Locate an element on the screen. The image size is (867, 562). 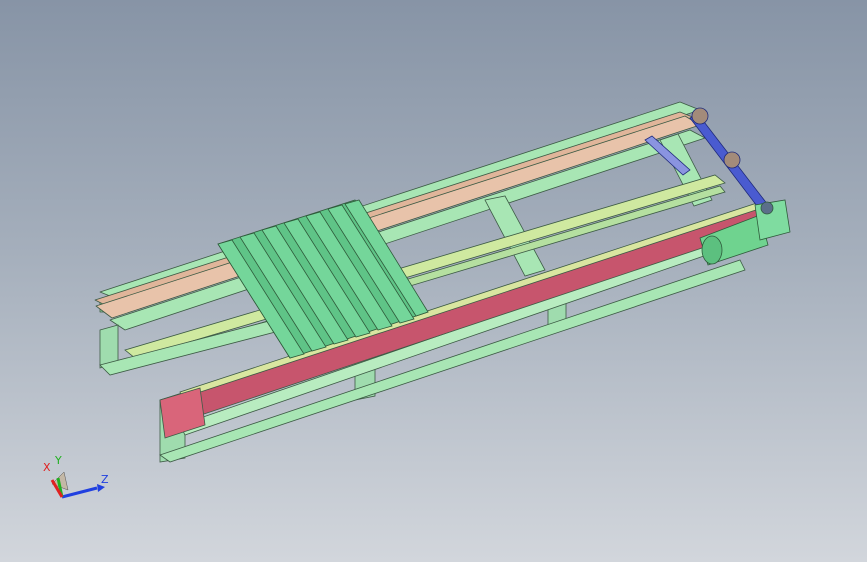
y-axis-label: Y is located at coordinates (58, 460).